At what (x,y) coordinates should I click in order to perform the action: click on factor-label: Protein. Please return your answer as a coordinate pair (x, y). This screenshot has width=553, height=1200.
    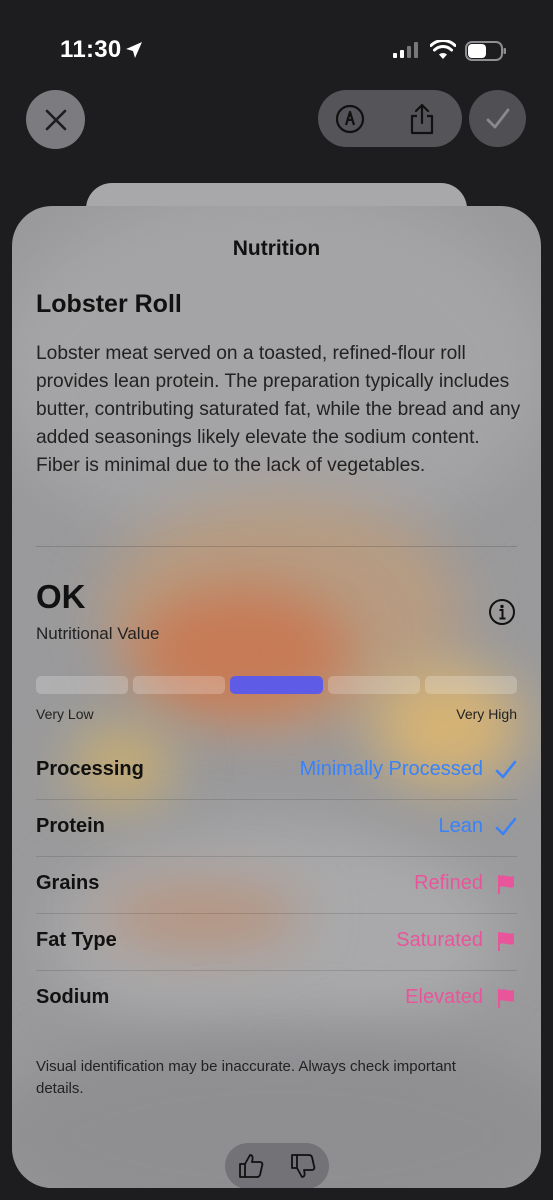
    Looking at the image, I should click on (70, 826).